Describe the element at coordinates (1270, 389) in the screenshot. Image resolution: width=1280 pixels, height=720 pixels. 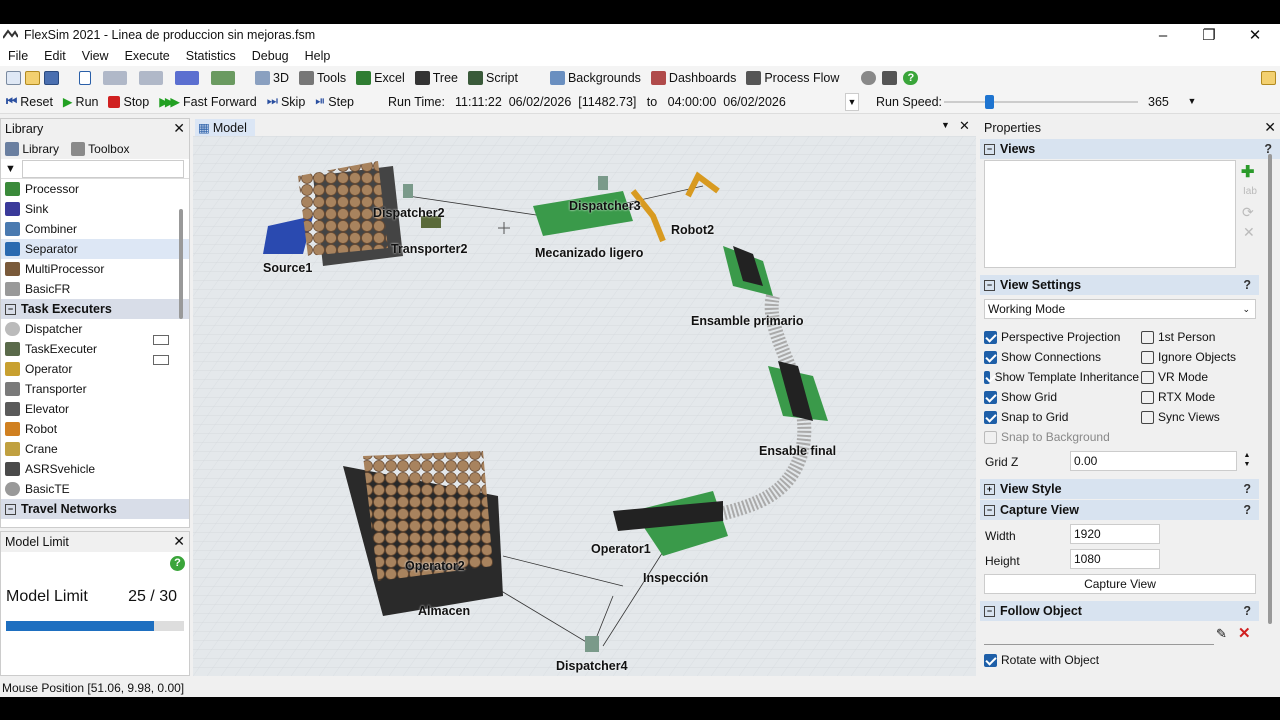
I see `properties-scrollbar` at that location.